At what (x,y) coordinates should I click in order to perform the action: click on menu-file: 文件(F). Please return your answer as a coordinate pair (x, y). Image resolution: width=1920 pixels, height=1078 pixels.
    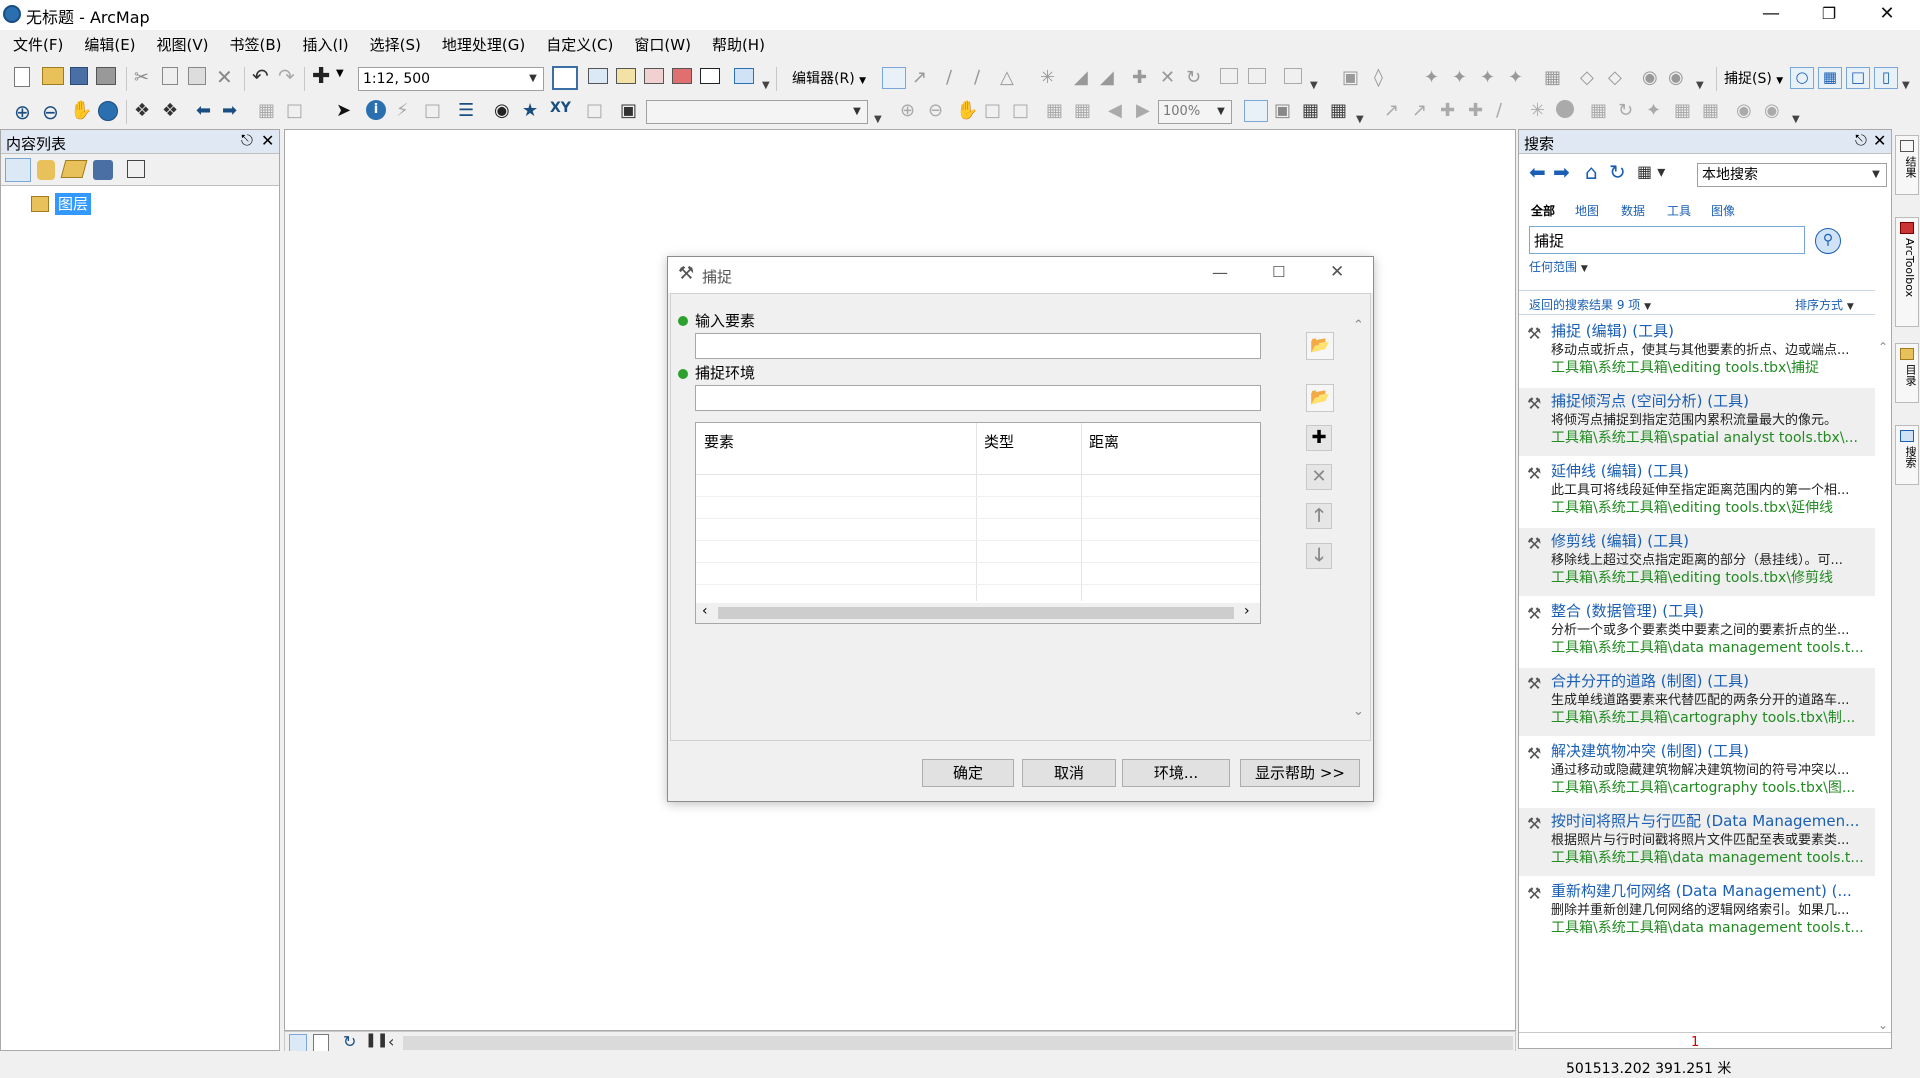
    Looking at the image, I should click on (35, 45).